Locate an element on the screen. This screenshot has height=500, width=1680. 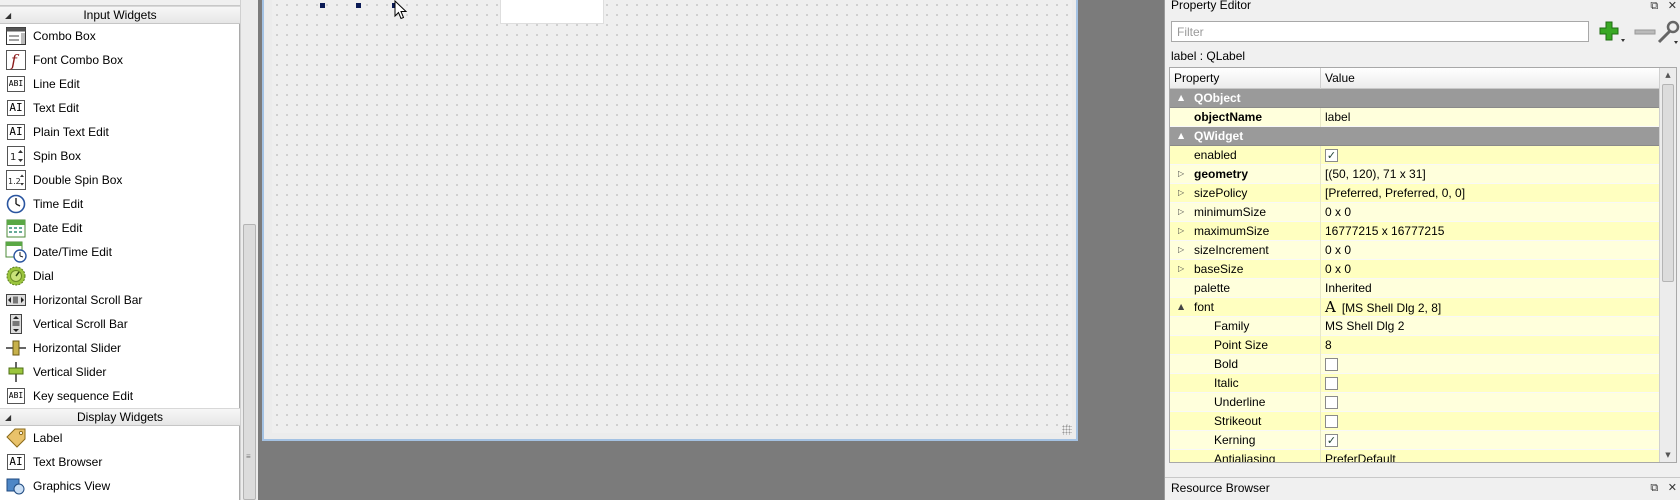
scroll-up-arrow-icon: ▲ is located at coordinates (1668, 75).